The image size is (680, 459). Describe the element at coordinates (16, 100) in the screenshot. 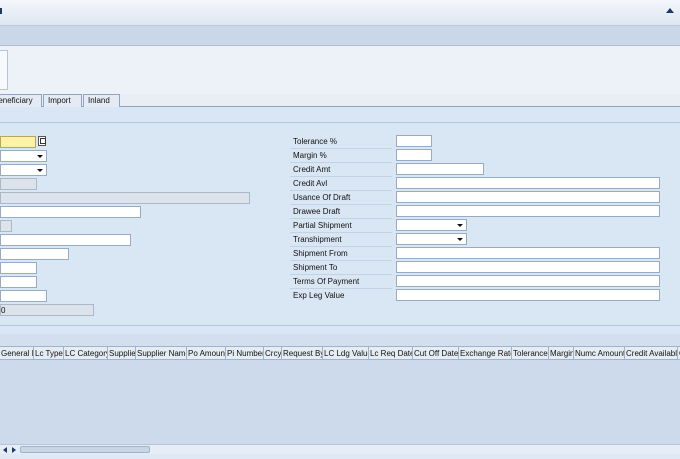

I see `tab-label: Beneficiary` at that location.